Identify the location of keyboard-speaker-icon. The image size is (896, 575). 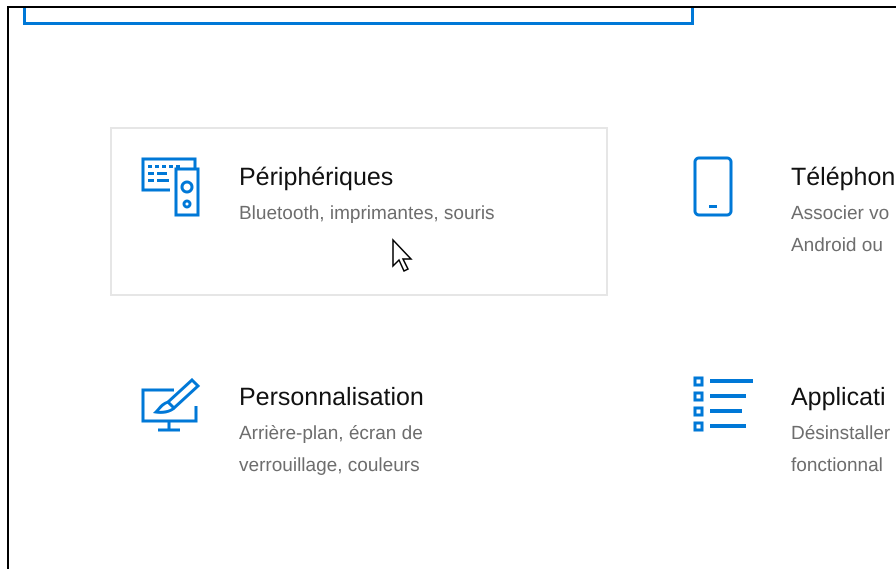
(171, 187).